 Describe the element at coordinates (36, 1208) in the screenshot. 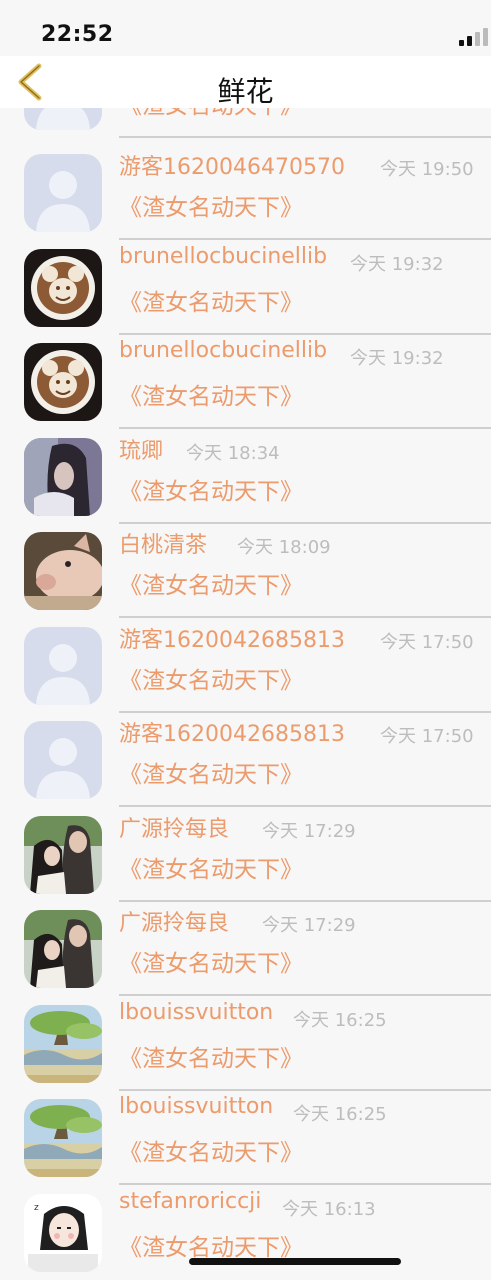

I see `svg-text: z` at that location.